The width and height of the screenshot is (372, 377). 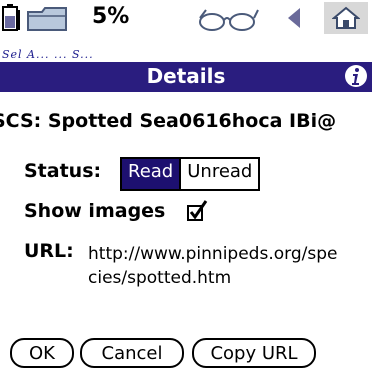 What do you see at coordinates (186, 18) in the screenshot?
I see `status-bar: 5%` at bounding box center [186, 18].